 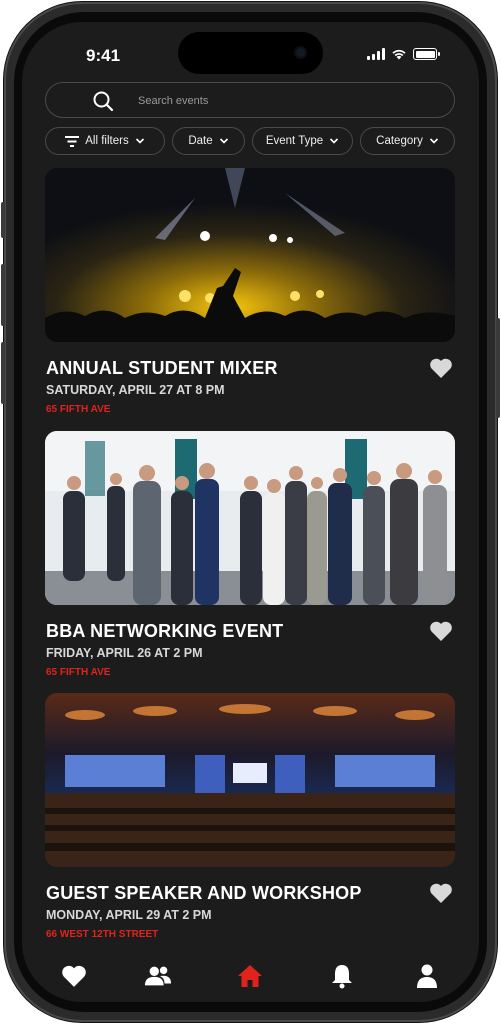 I want to click on all-filters-button: All filters, so click(x=105, y=141).